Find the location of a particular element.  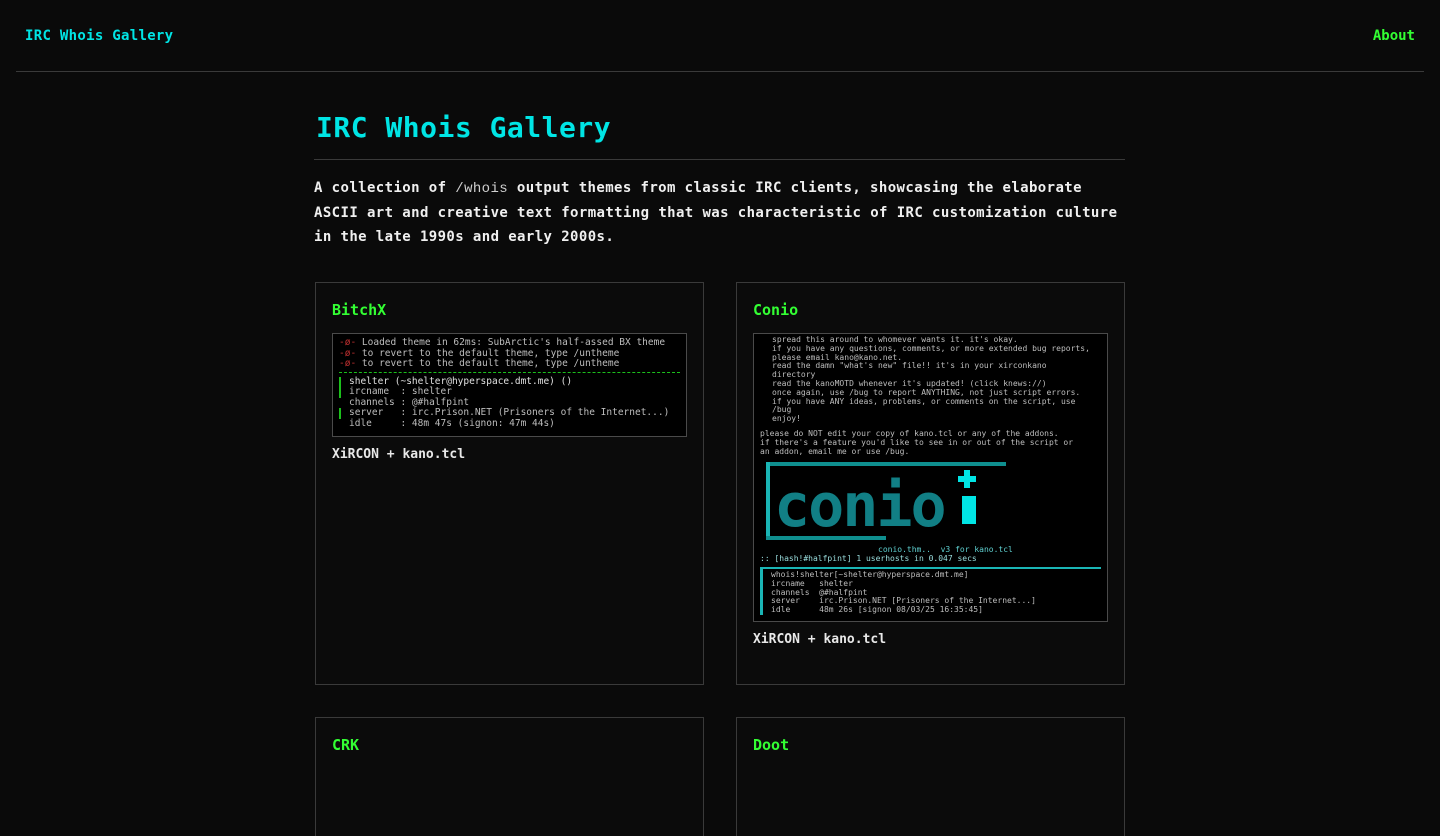

card-title-crk: CRK is located at coordinates (345, 745).